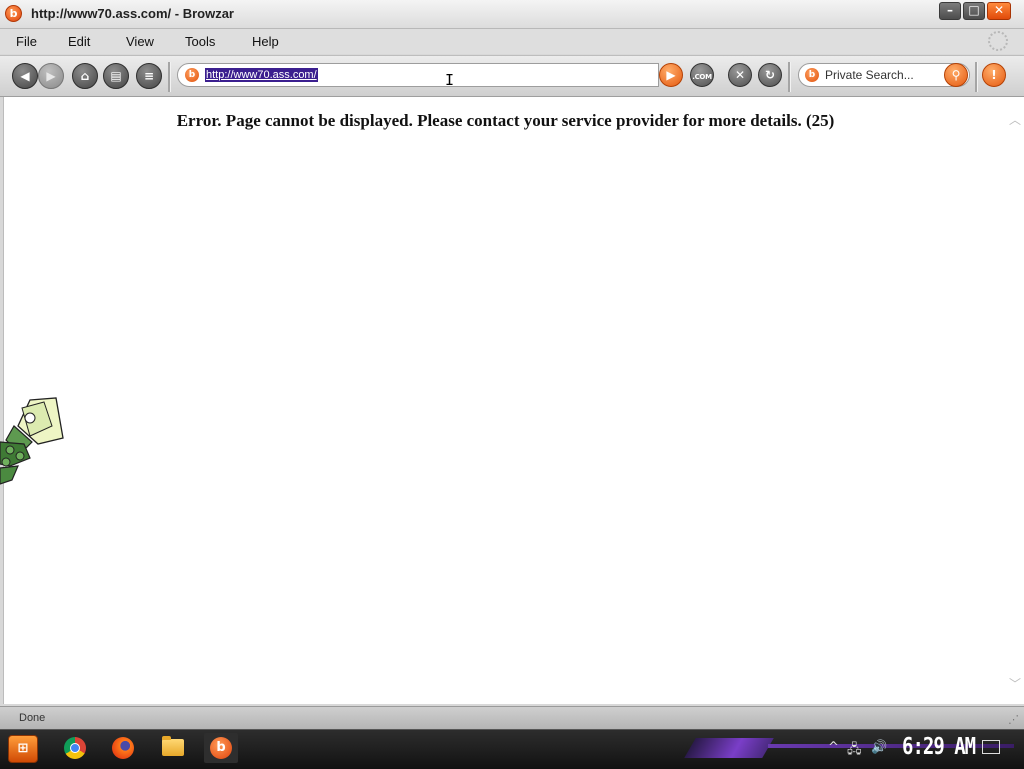 The image size is (1024, 769). What do you see at coordinates (32, 718) in the screenshot?
I see `status-text: Done` at bounding box center [32, 718].